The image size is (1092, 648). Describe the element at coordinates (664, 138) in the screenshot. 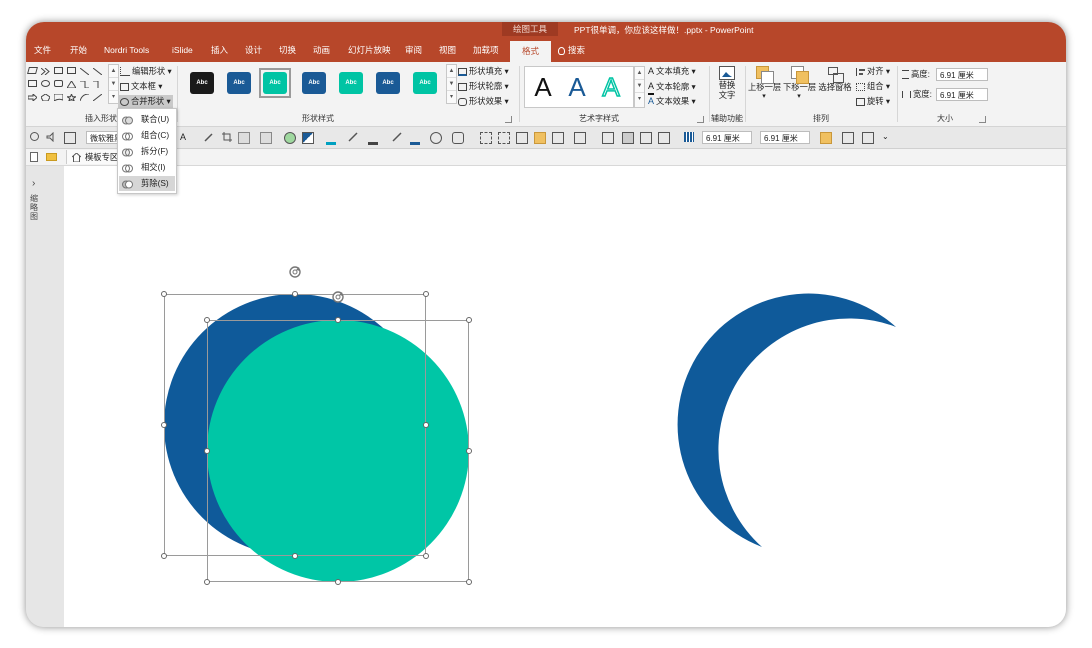

I see `layout-icon` at that location.